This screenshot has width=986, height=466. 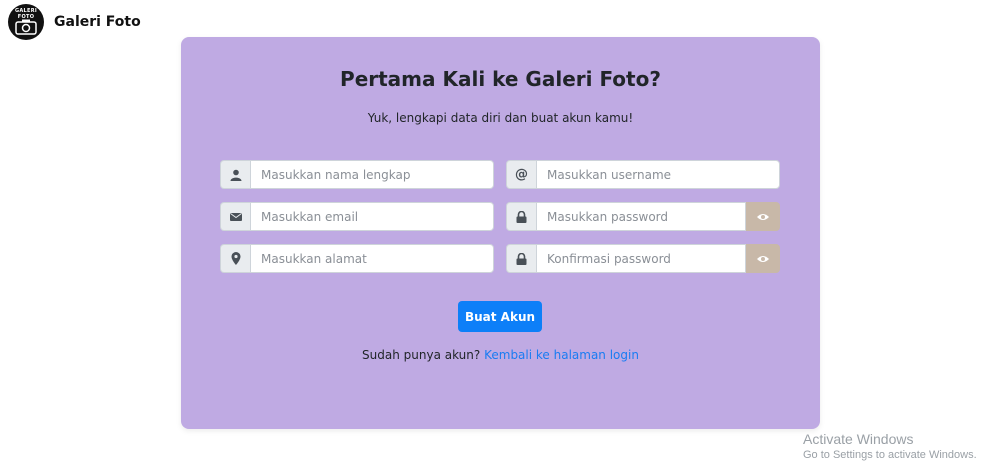 I want to click on watermark-subtitle: Go to Settings to activate Windows., so click(x=890, y=455).